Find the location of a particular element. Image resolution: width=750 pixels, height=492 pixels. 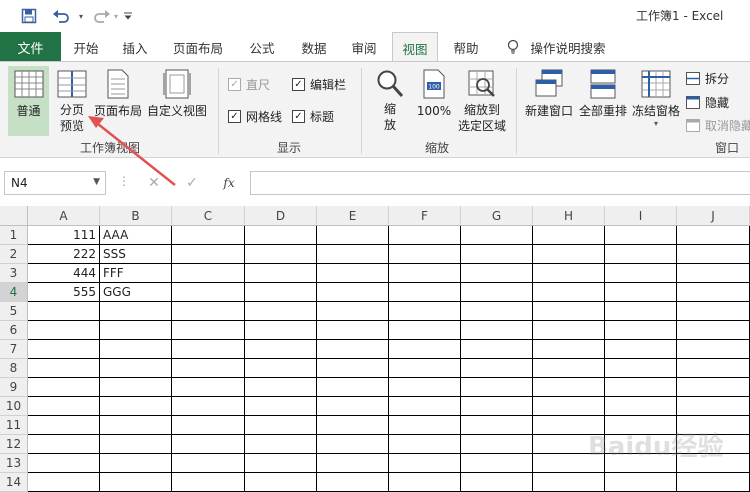

cell-b13 is located at coordinates (136, 463).